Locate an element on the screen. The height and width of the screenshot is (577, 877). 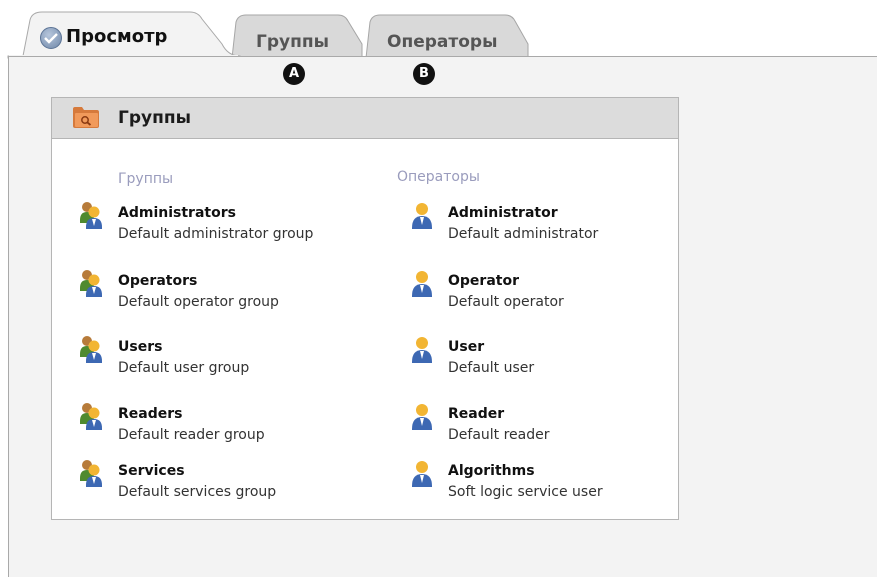
callout-badge-b: B is located at coordinates (424, 74).